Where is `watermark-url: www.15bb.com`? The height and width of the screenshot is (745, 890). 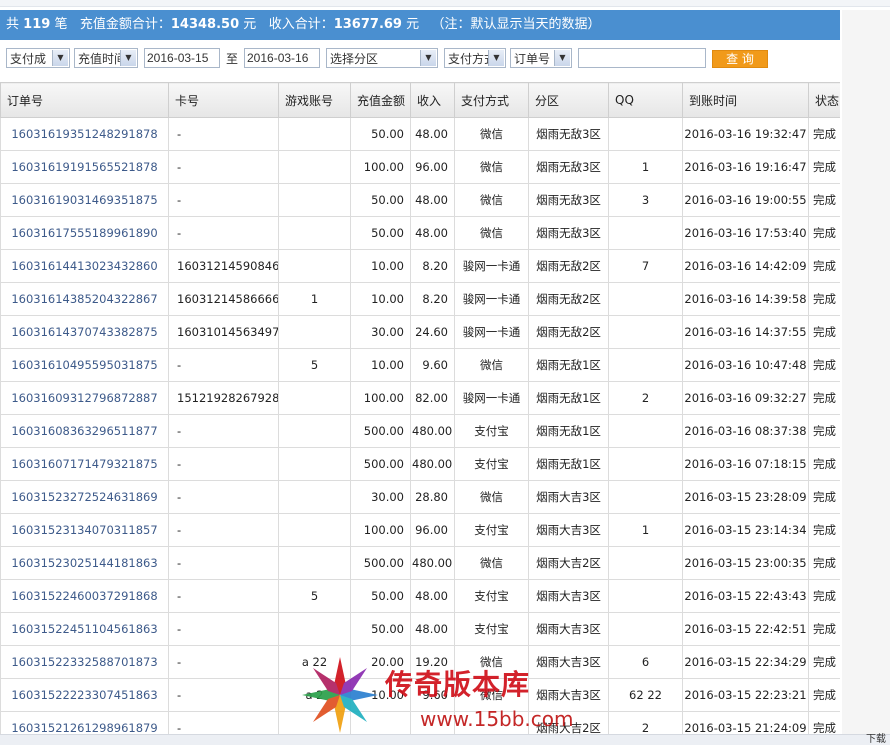 watermark-url: www.15bb.com is located at coordinates (497, 719).